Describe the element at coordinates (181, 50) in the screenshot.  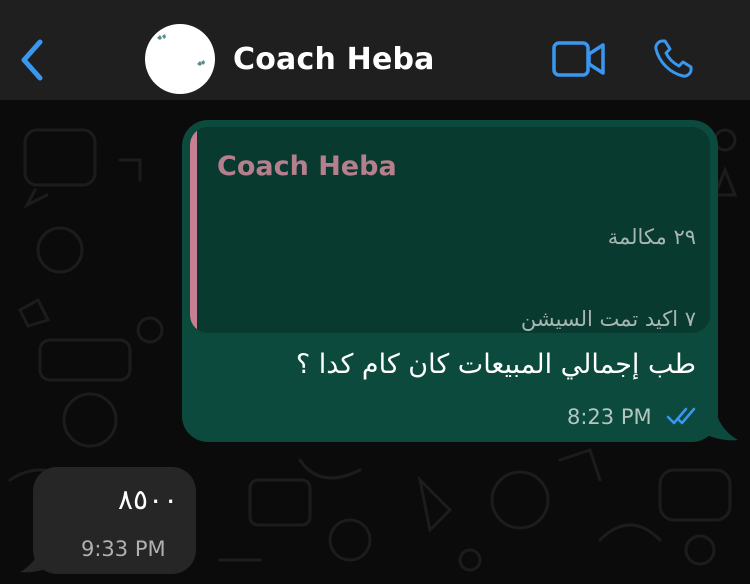
I see `butterfly-icon` at that location.